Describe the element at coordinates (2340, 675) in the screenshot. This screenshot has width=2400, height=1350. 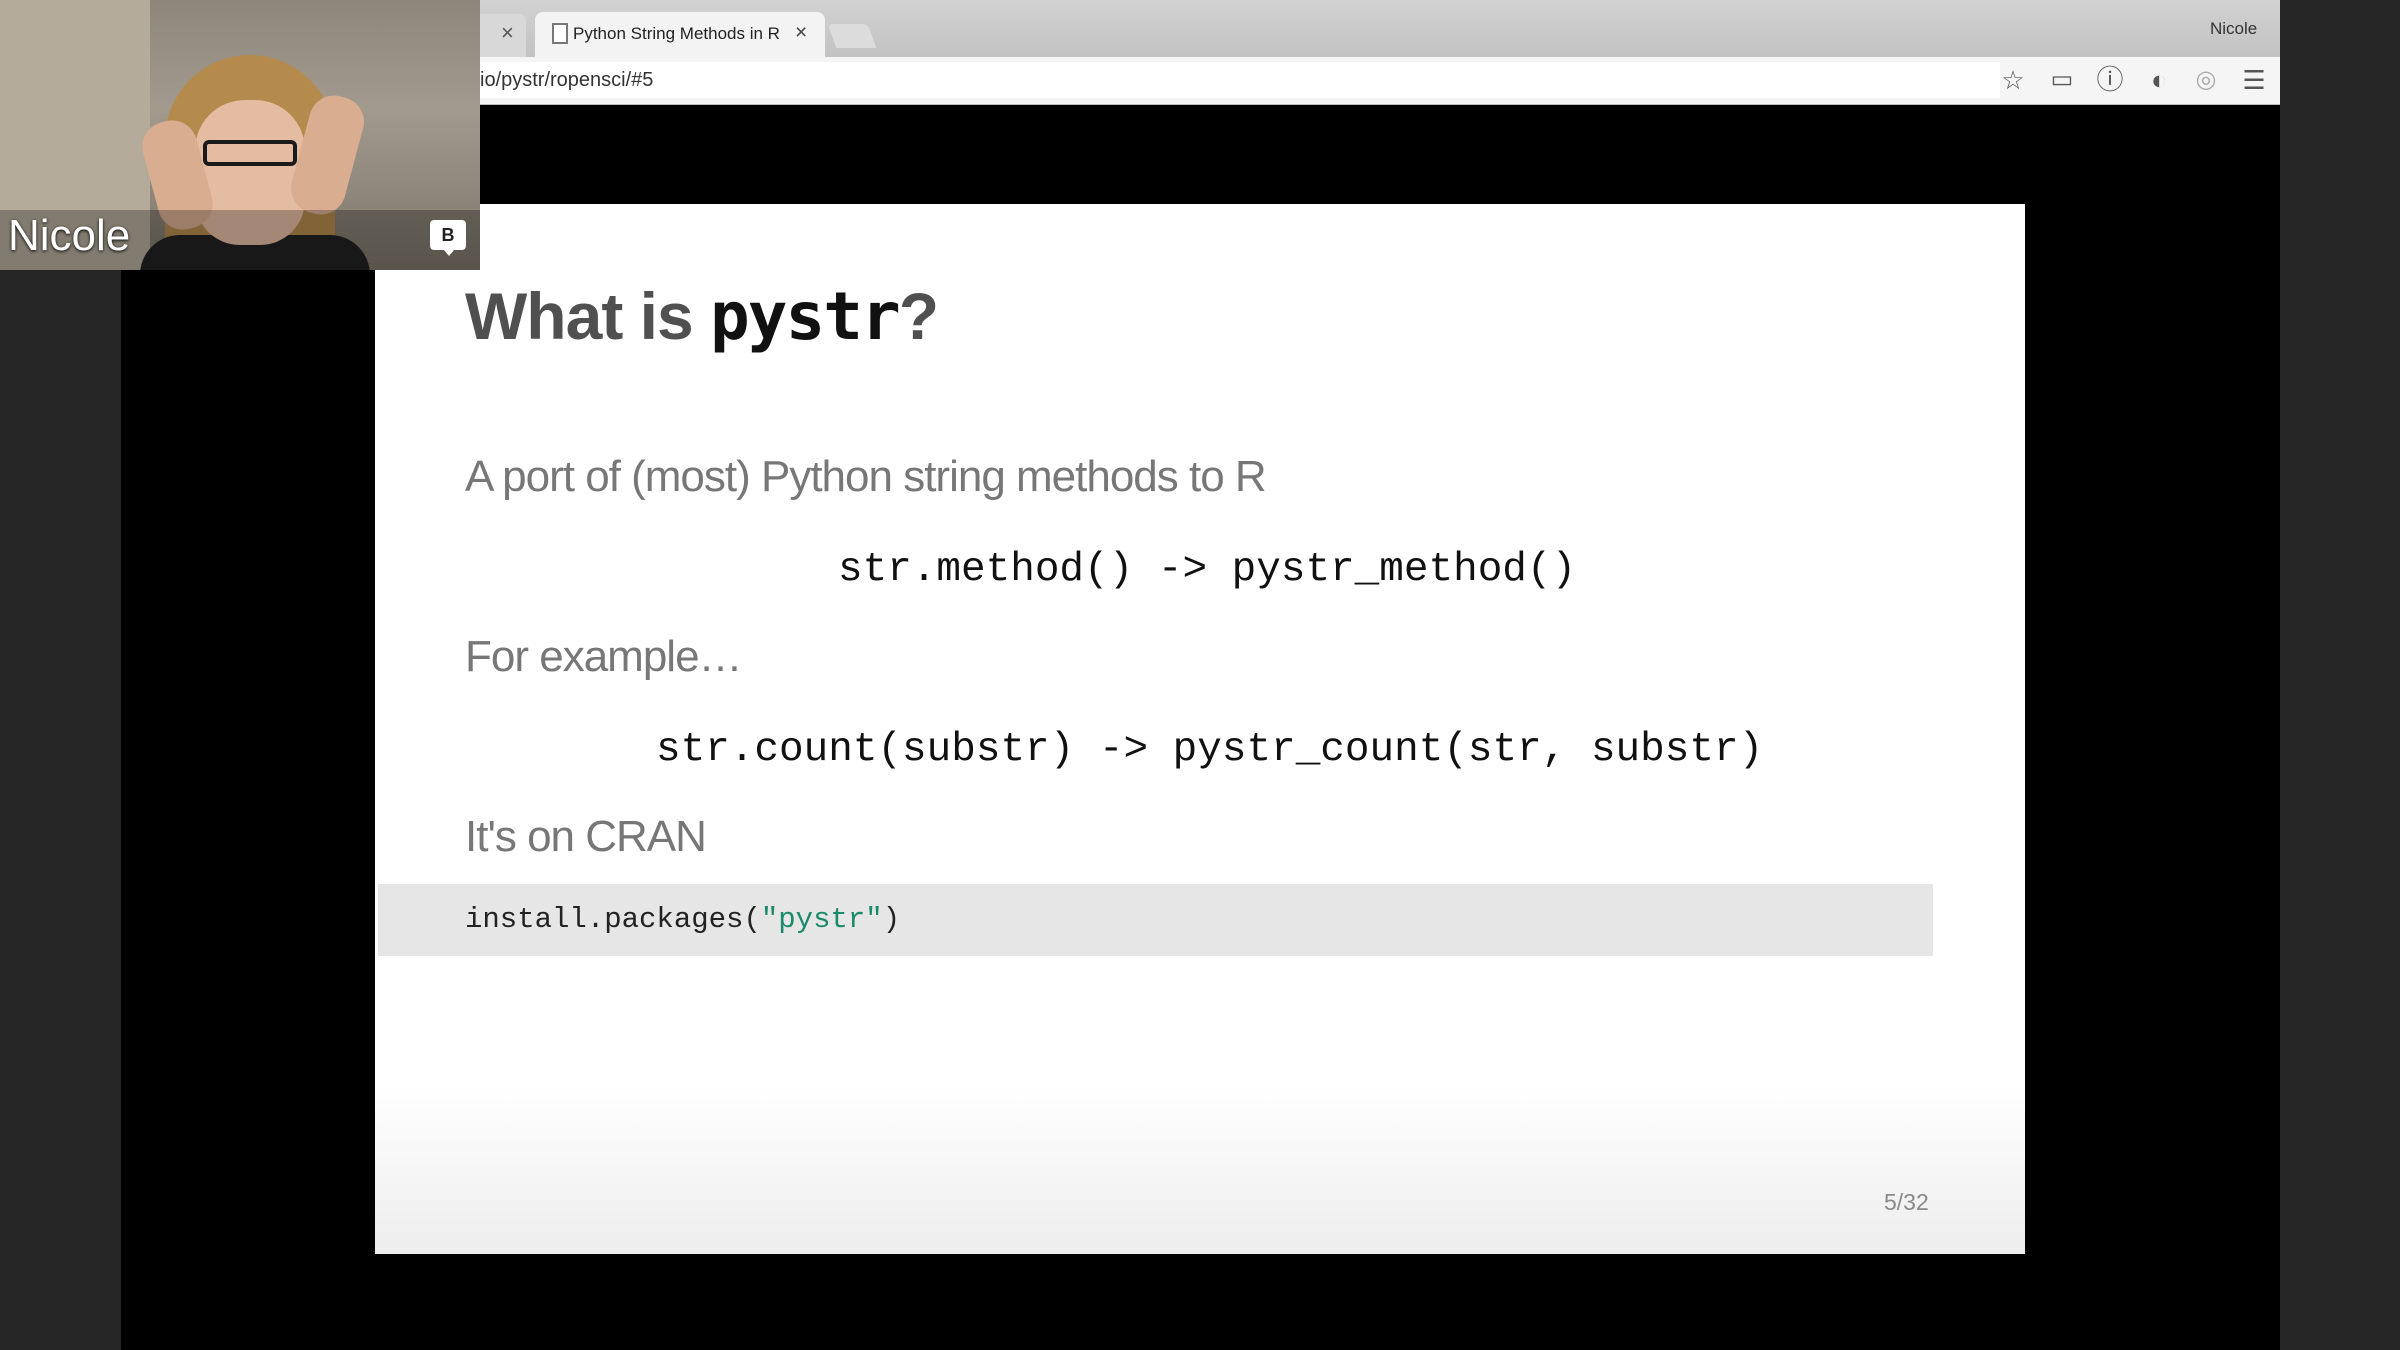
I see `right-background` at that location.